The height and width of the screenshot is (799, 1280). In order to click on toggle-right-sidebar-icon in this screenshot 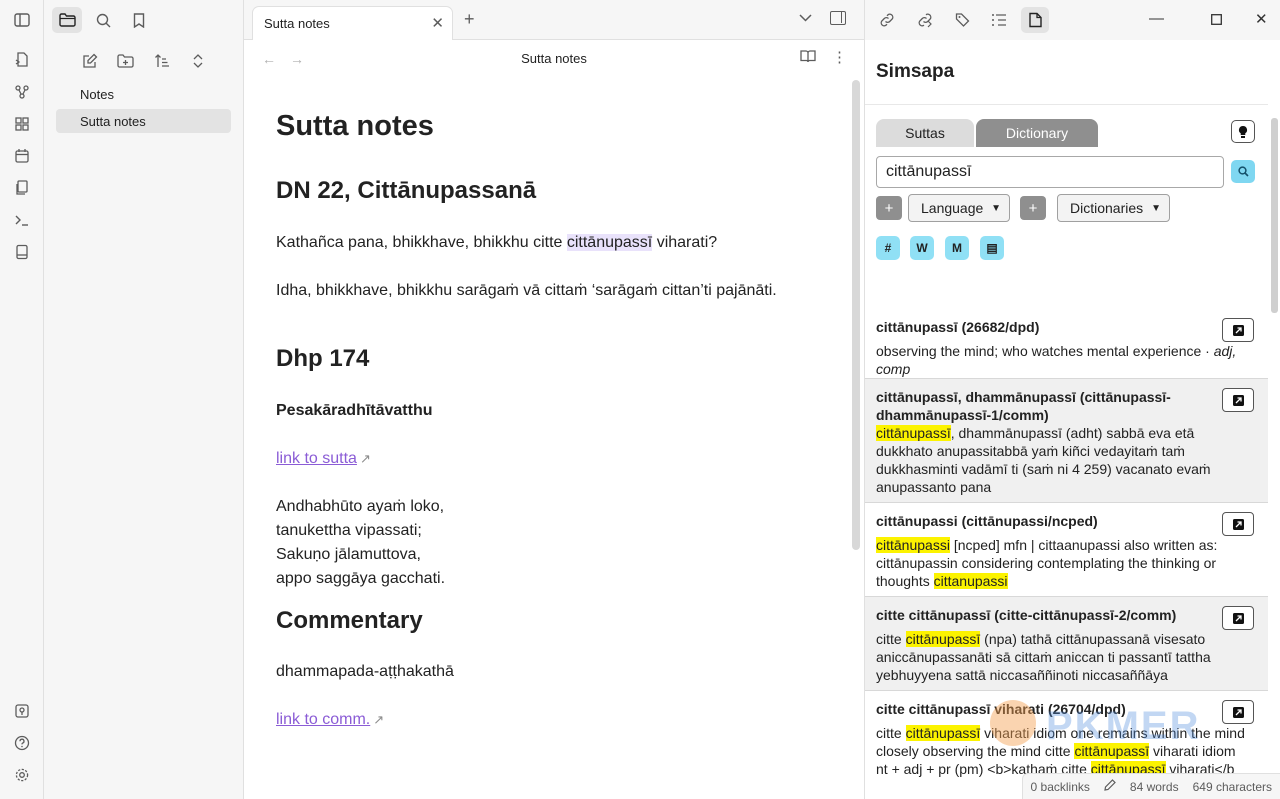, I will do `click(838, 18)`.